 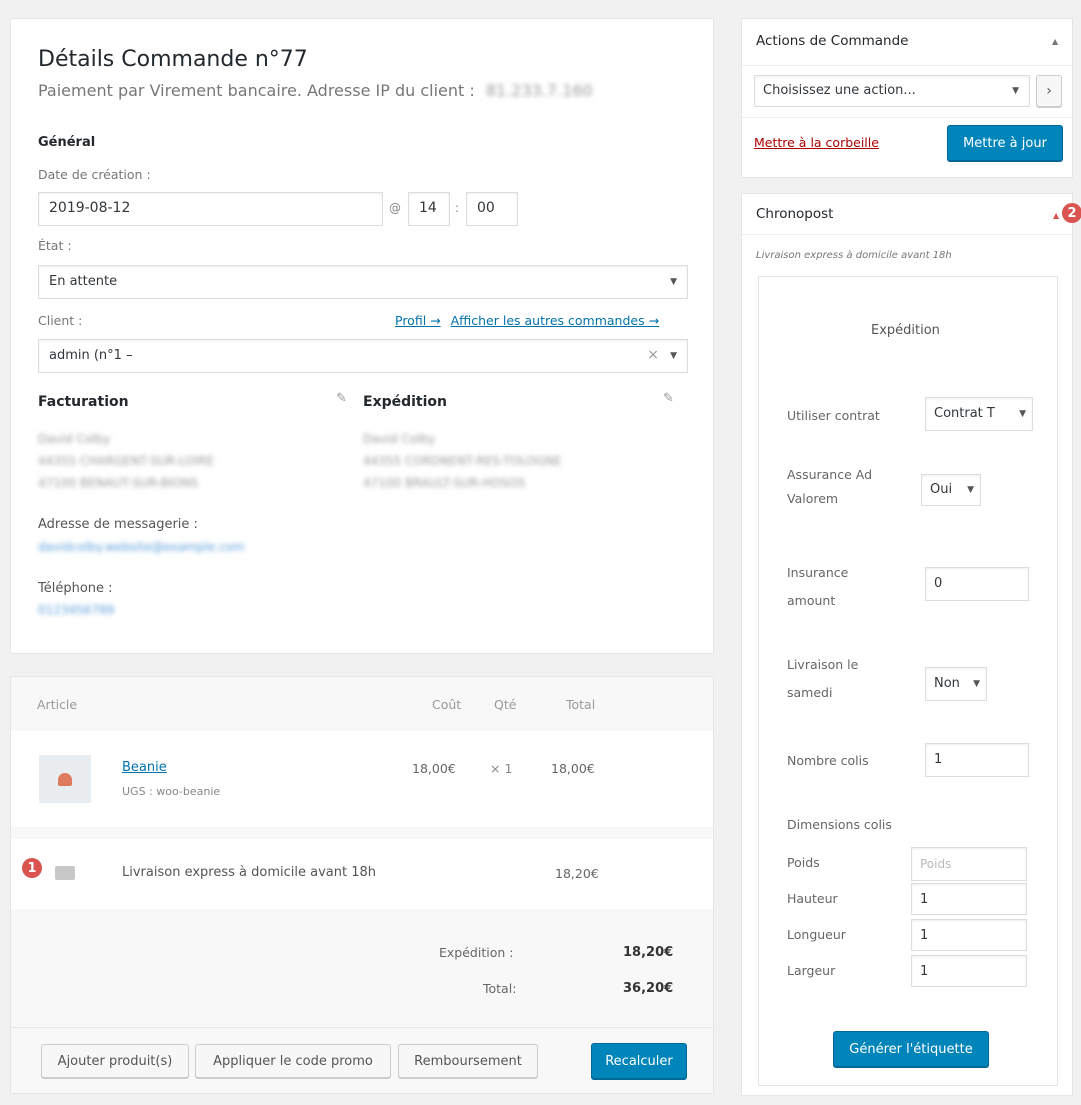 I want to click on customer-value: admin (n°1 –, so click(x=91, y=355).